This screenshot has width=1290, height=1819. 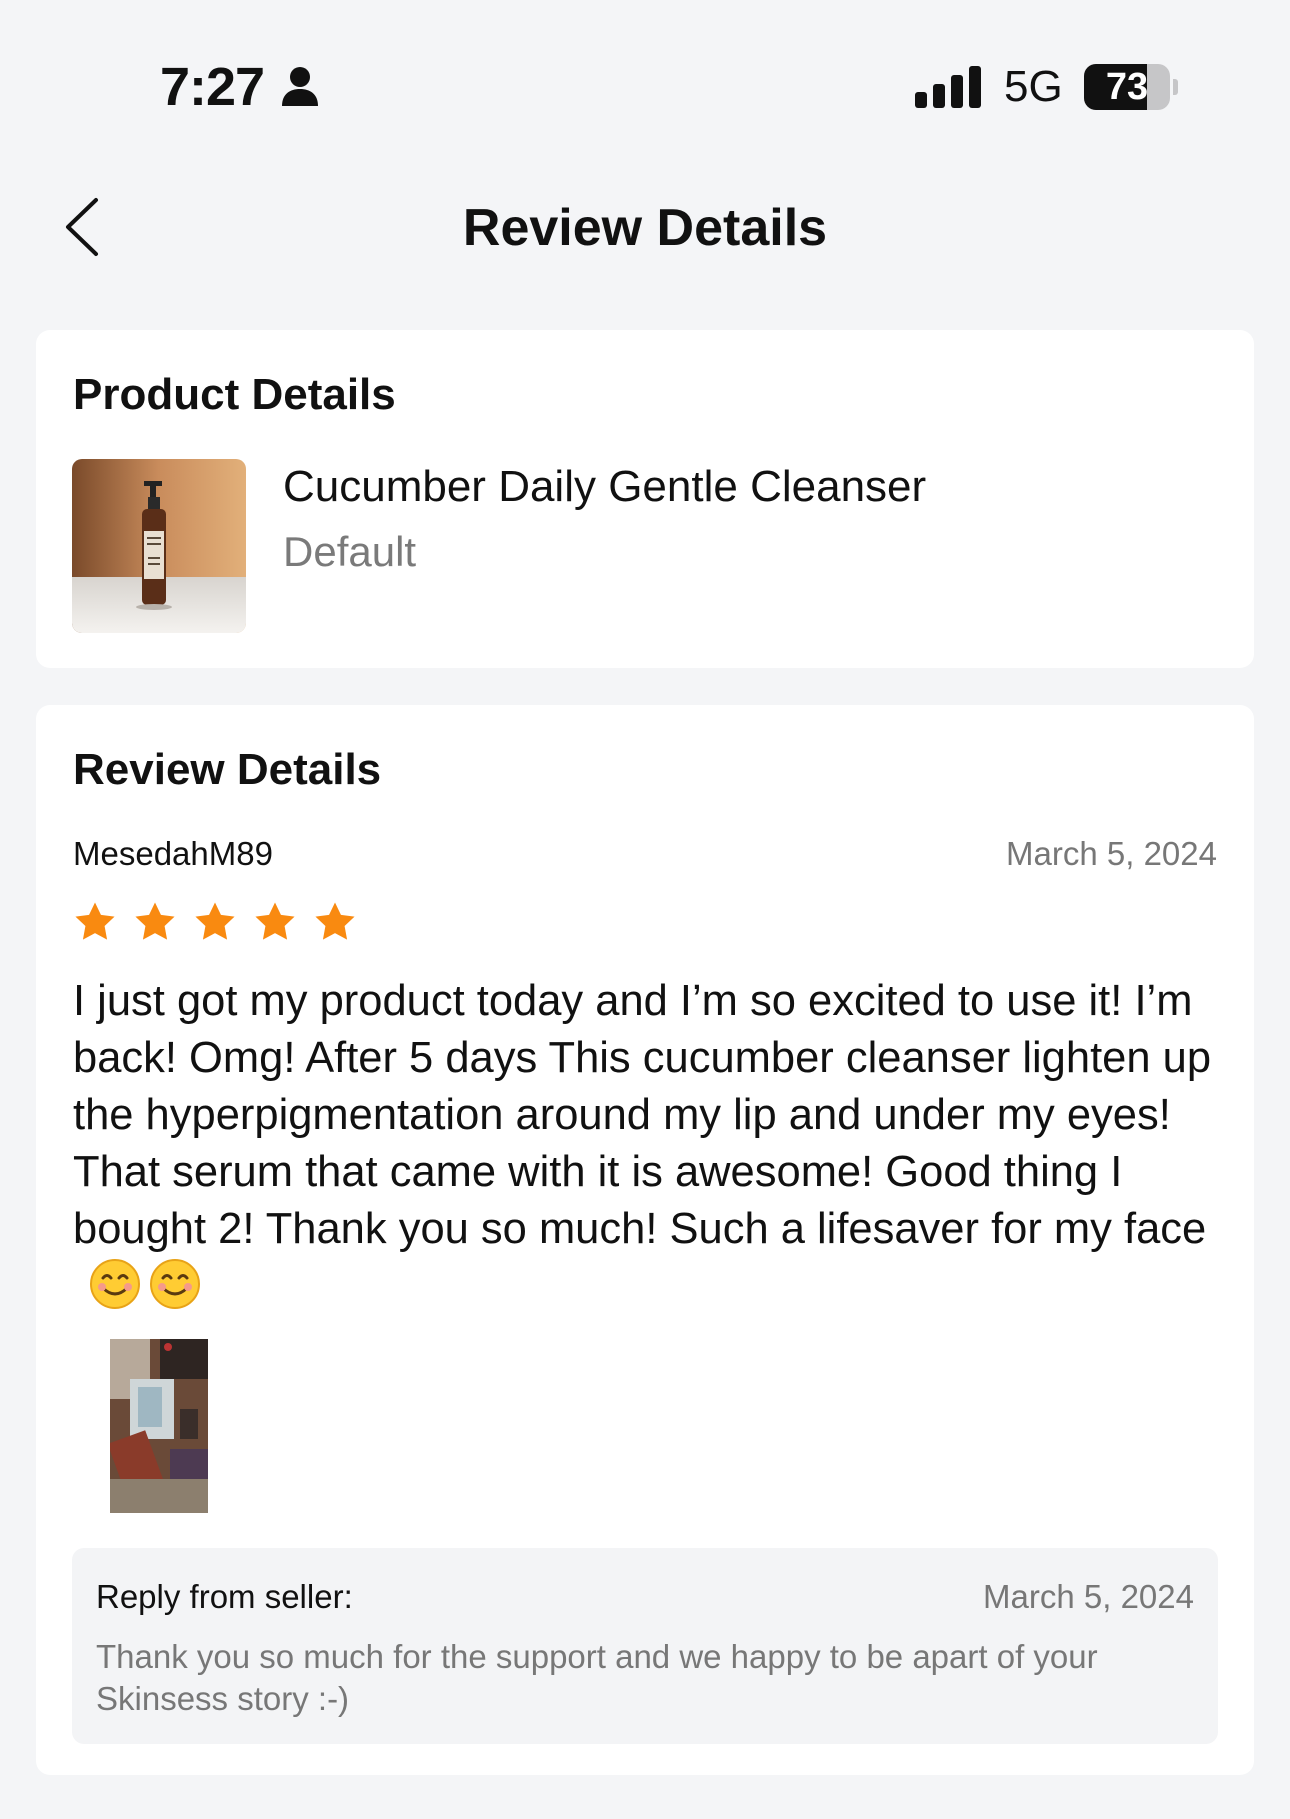 I want to click on product-image, so click(x=159, y=546).